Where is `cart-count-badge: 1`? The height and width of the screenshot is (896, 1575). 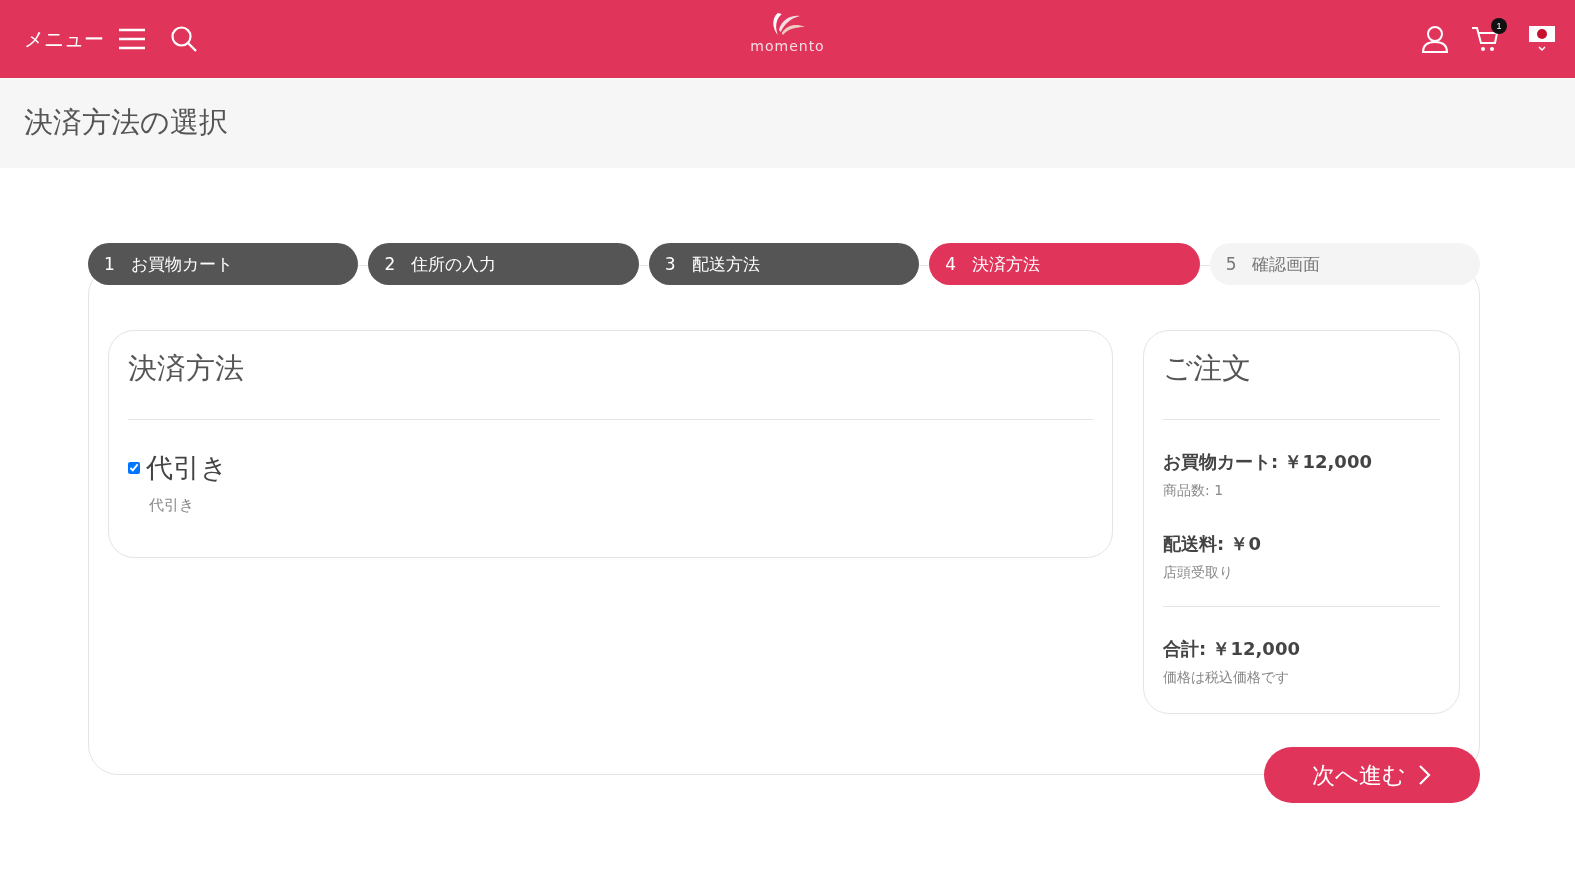 cart-count-badge: 1 is located at coordinates (1499, 26).